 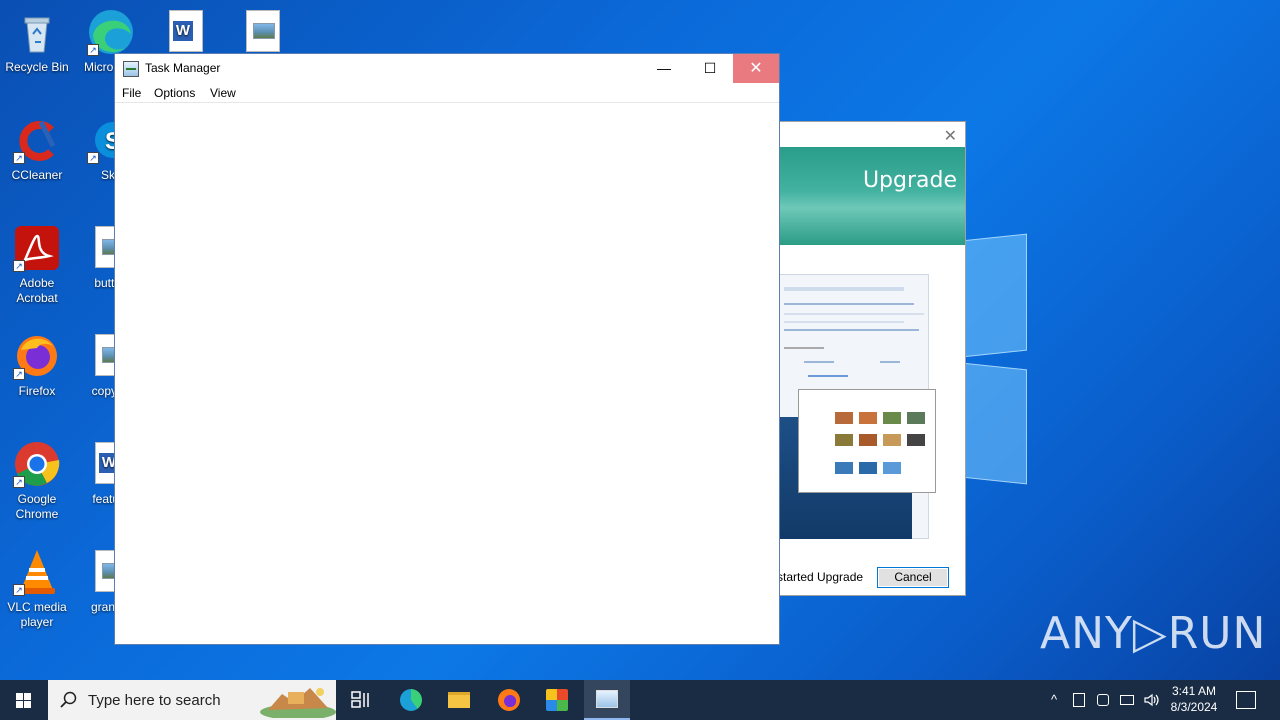 I want to click on ccleaner-icon: ↗, so click(x=37, y=140).